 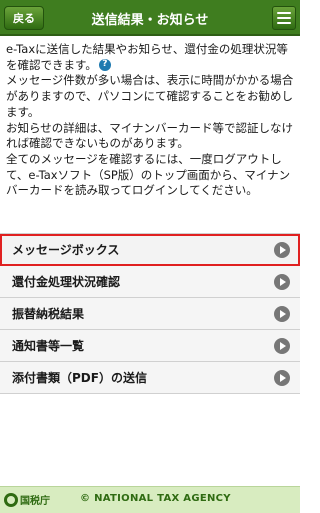 What do you see at coordinates (150, 282) in the screenshot?
I see `menu-item-refund-status: 還付金処理状況確認` at bounding box center [150, 282].